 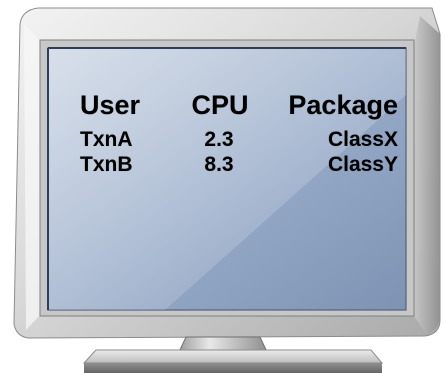 I want to click on row-cpu: 2.3, so click(x=219, y=139).